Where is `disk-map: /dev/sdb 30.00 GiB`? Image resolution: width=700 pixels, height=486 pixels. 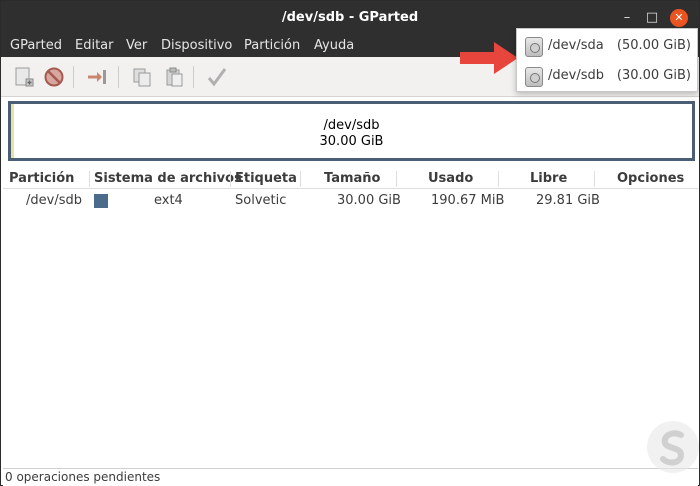
disk-map: /dev/sdb 30.00 GiB is located at coordinates (351, 131).